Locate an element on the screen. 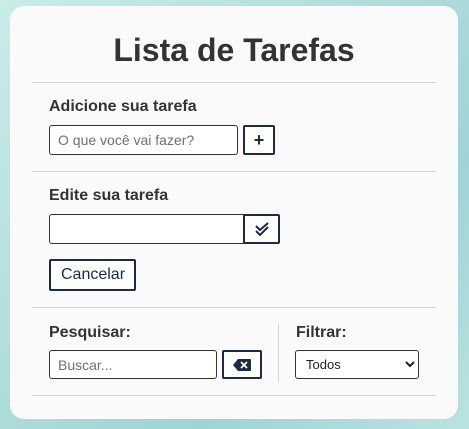 The width and height of the screenshot is (469, 429). search-label: Pesquisar: is located at coordinates (90, 332).